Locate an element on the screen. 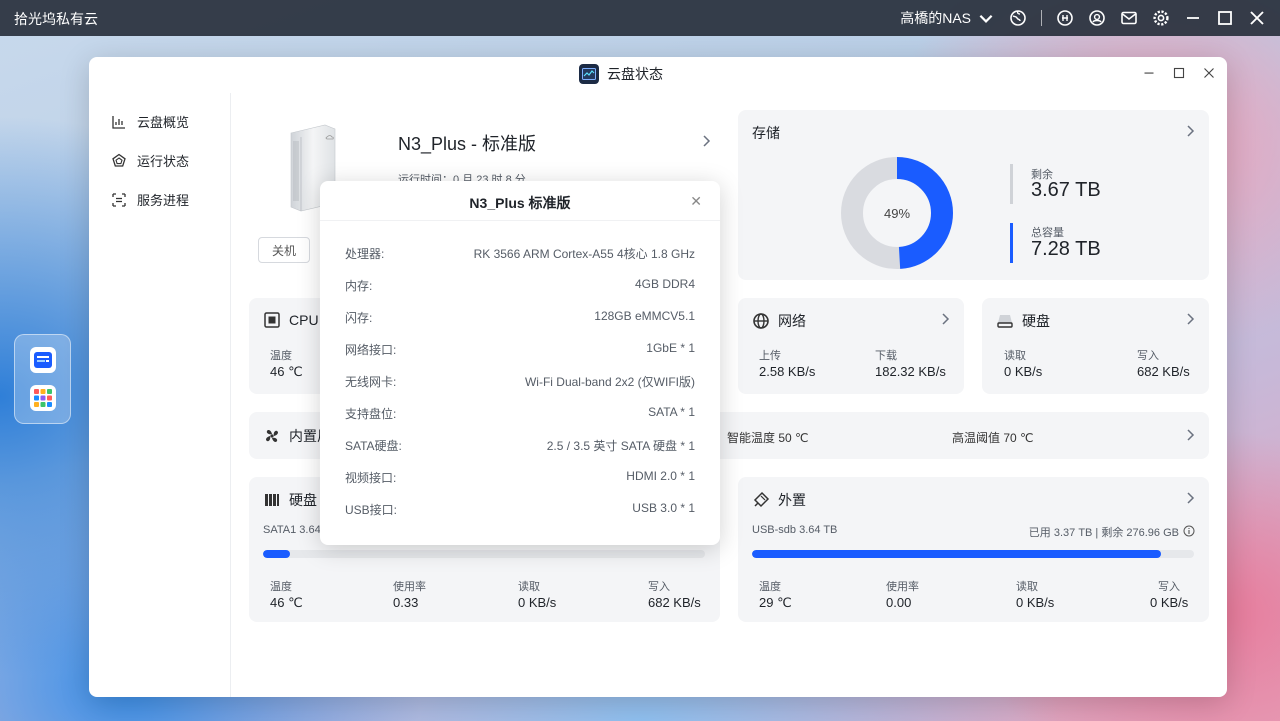  fan-icon is located at coordinates (272, 436).